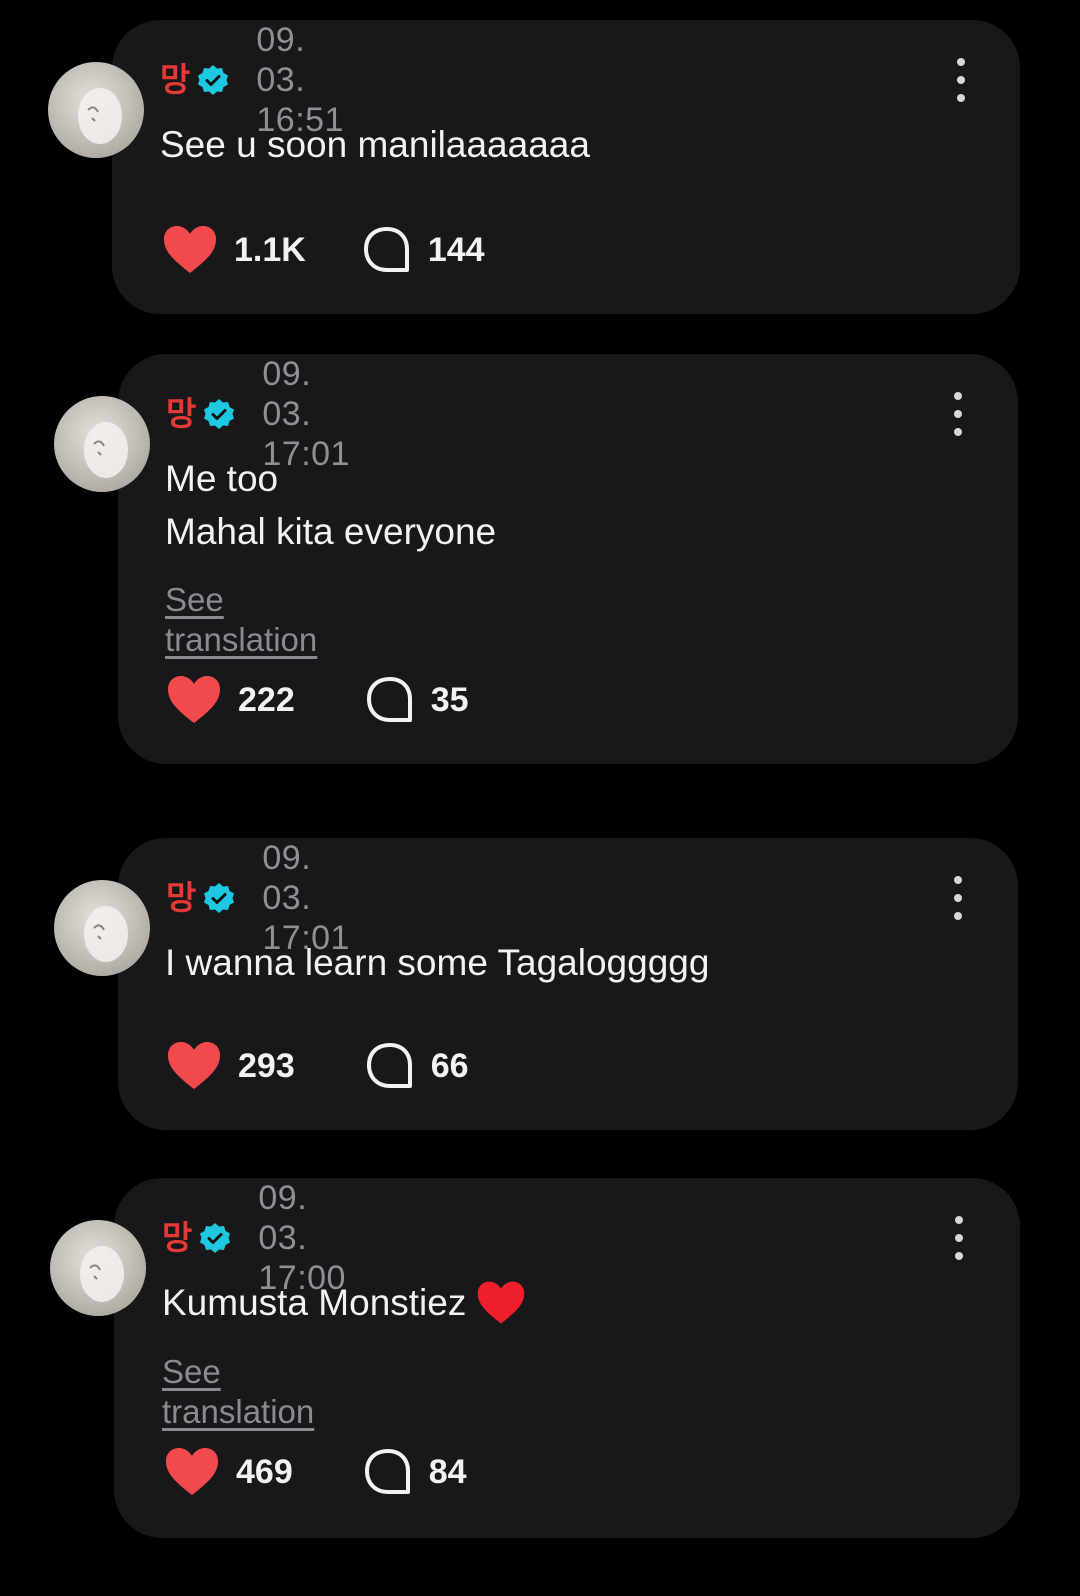 This screenshot has width=1080, height=1596. I want to click on post-text-line-1: Me too, so click(222, 478).